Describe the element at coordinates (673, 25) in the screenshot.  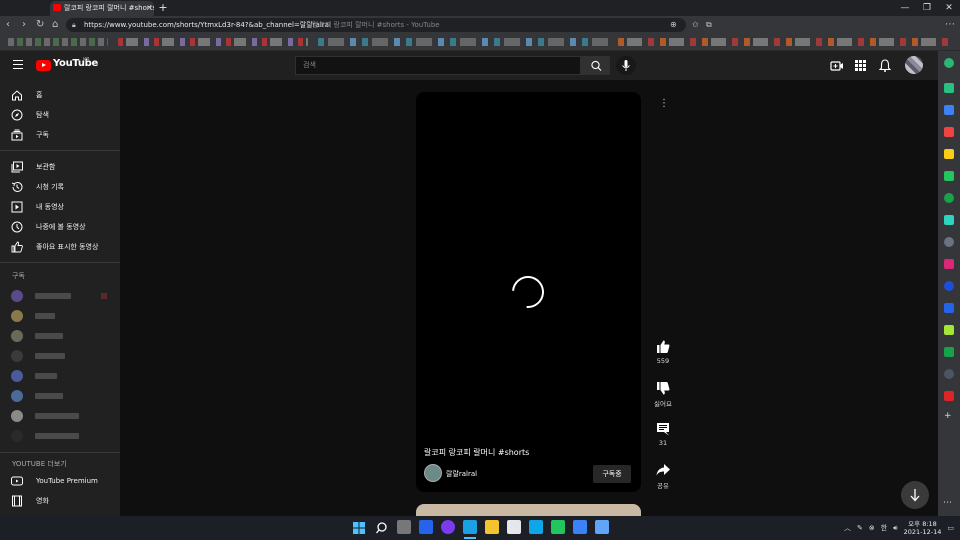
I see `add-icon: ⊕` at that location.